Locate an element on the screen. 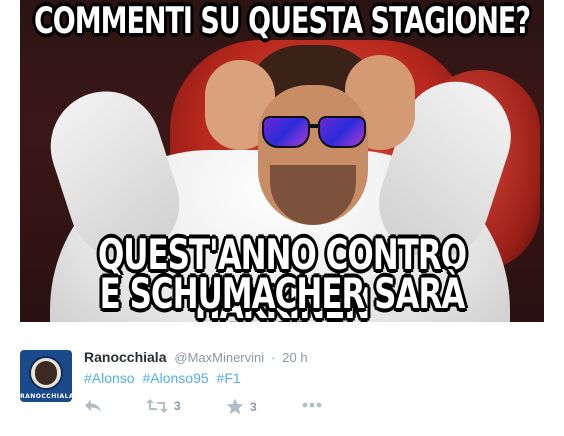 Image resolution: width=564 pixels, height=436 pixels. more-dots-icon is located at coordinates (312, 405).